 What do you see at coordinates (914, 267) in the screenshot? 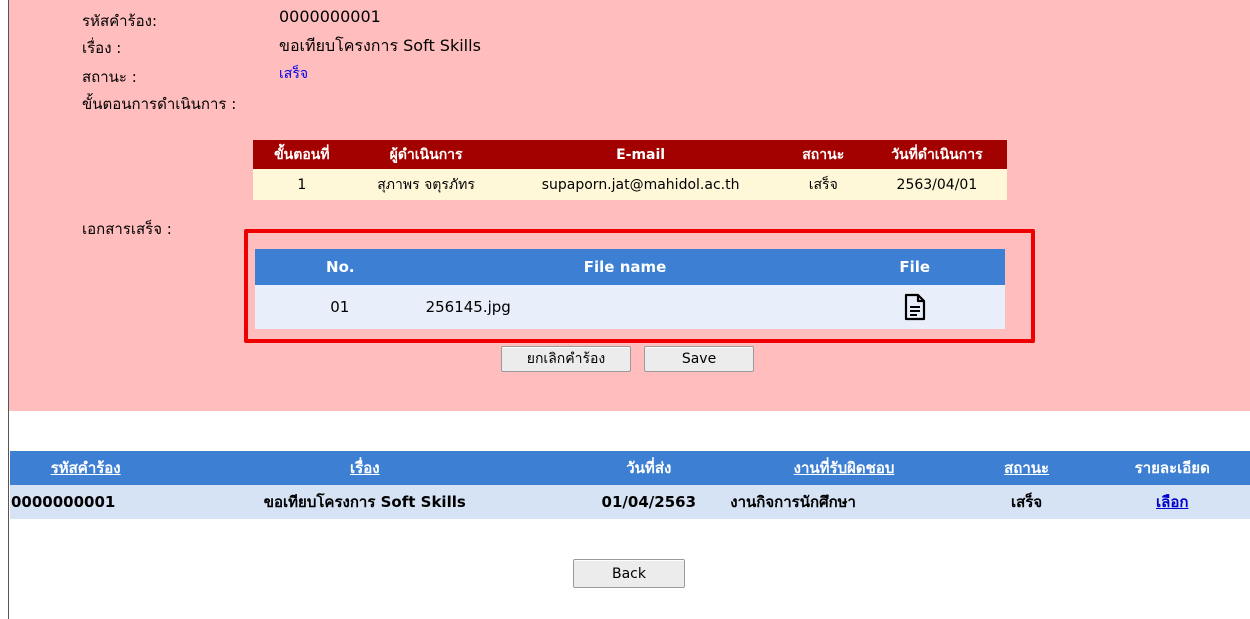
I see `docs-col-file: File` at bounding box center [914, 267].